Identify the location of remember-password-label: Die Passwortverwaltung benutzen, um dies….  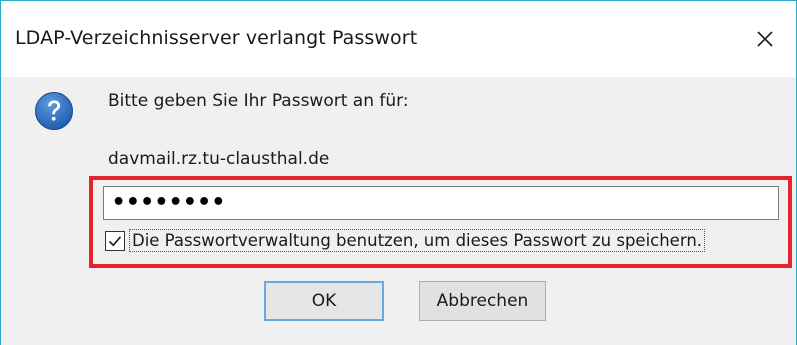
(417, 240).